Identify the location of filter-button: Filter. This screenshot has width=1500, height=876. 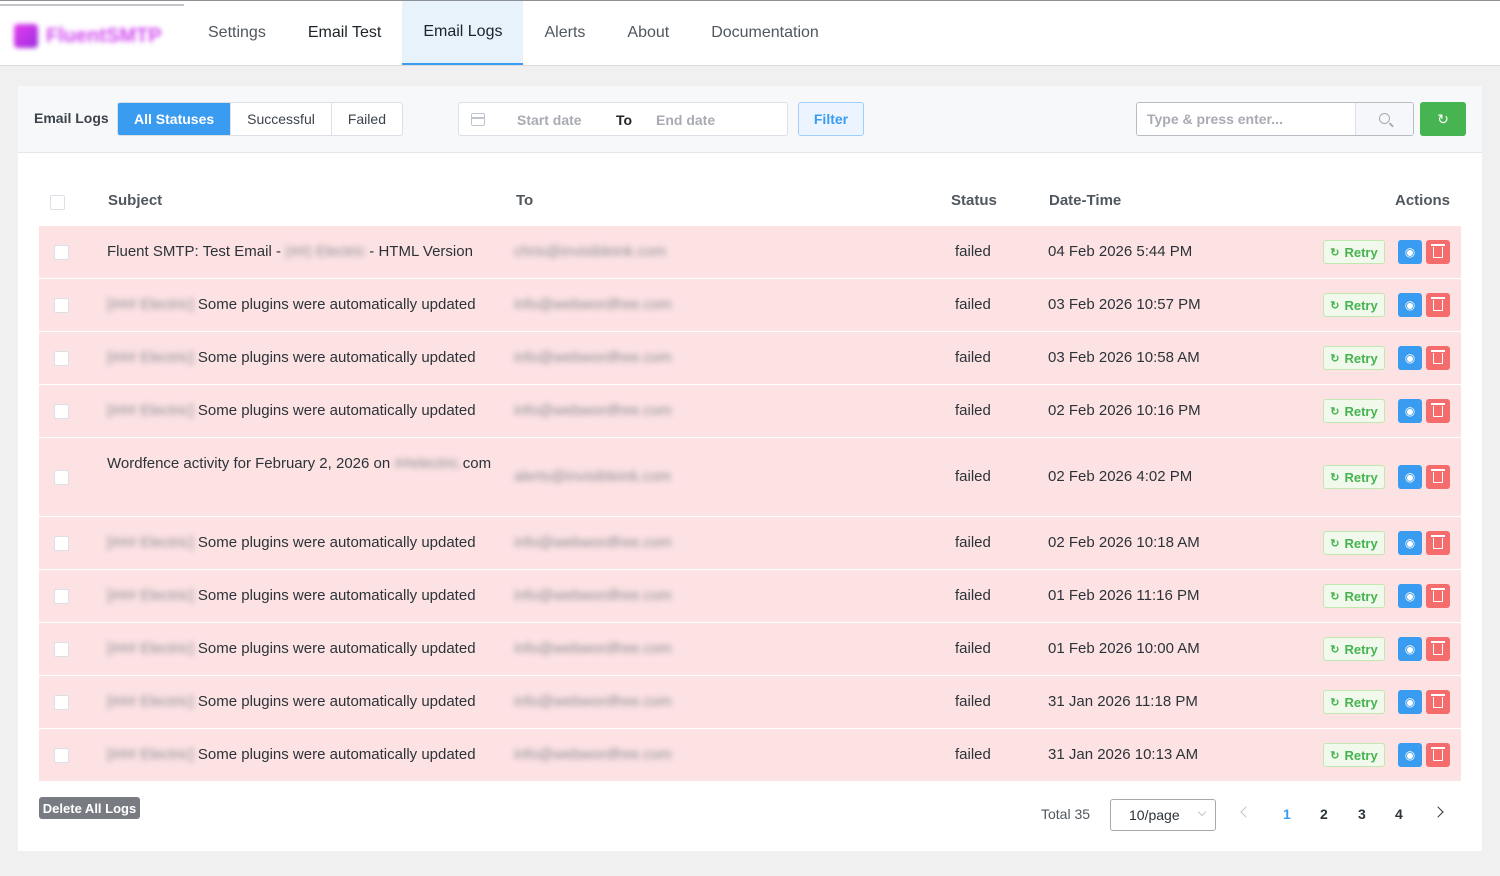
(831, 119).